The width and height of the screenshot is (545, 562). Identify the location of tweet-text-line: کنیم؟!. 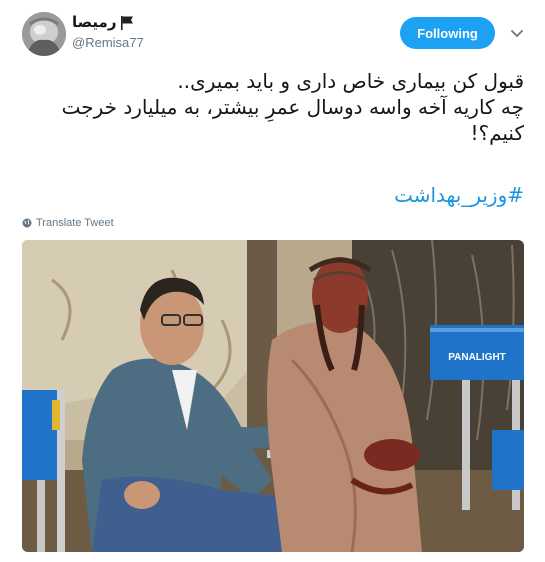
(497, 133).